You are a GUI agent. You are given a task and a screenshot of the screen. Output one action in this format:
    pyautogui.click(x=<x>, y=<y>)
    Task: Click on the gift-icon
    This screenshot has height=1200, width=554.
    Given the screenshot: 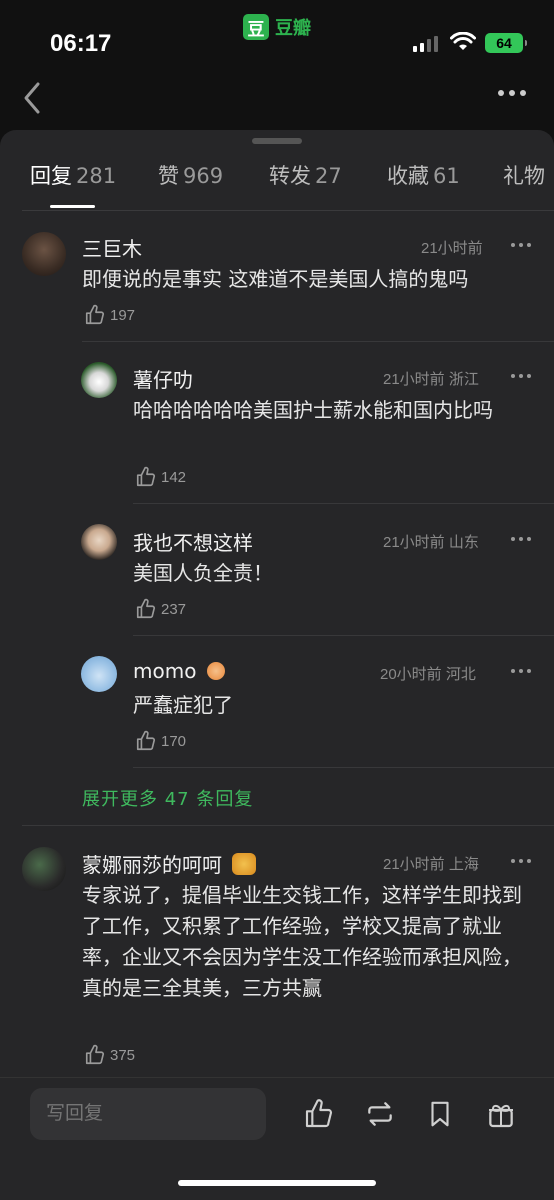 What is the action you would take?
    pyautogui.click(x=501, y=1114)
    